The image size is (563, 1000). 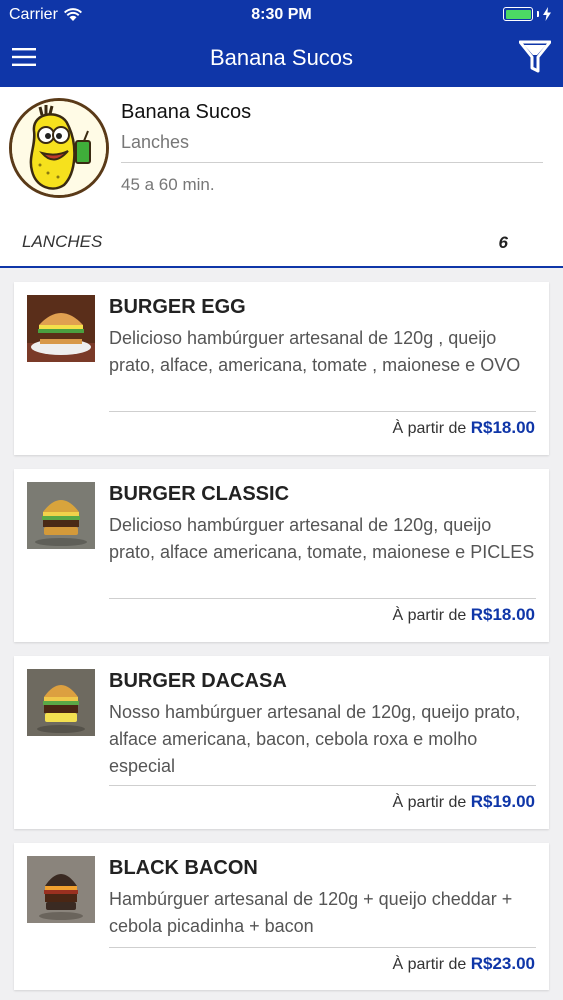 What do you see at coordinates (518, 14) in the screenshot?
I see `battery-icon` at bounding box center [518, 14].